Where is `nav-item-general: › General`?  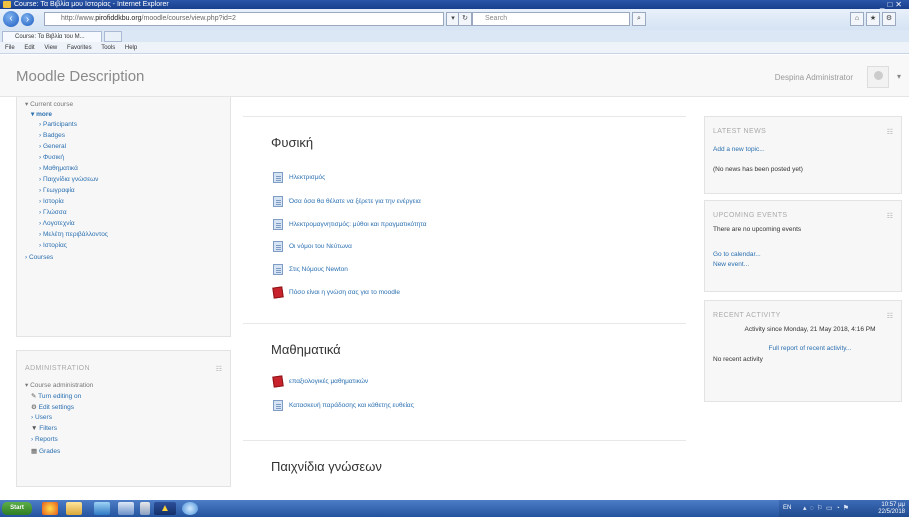 nav-item-general: › General is located at coordinates (52, 146).